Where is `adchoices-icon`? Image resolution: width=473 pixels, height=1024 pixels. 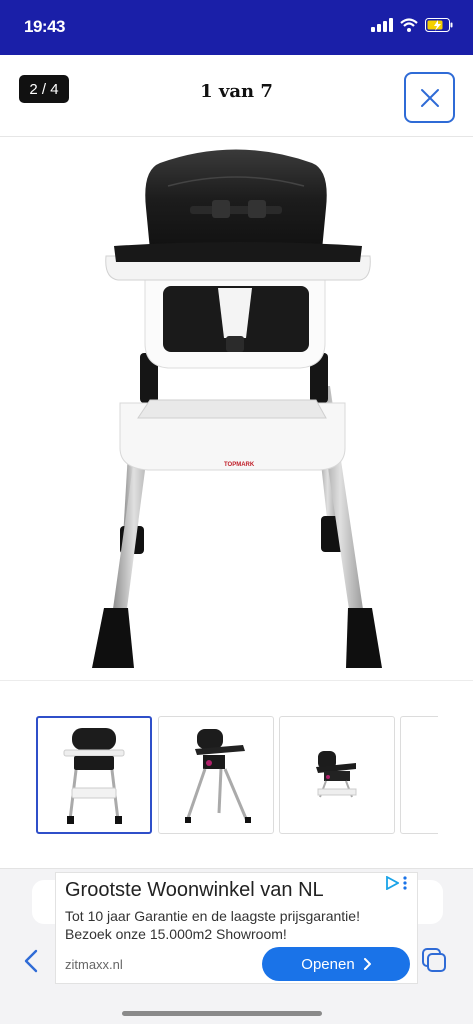
adchoices-icon is located at coordinates (392, 883).